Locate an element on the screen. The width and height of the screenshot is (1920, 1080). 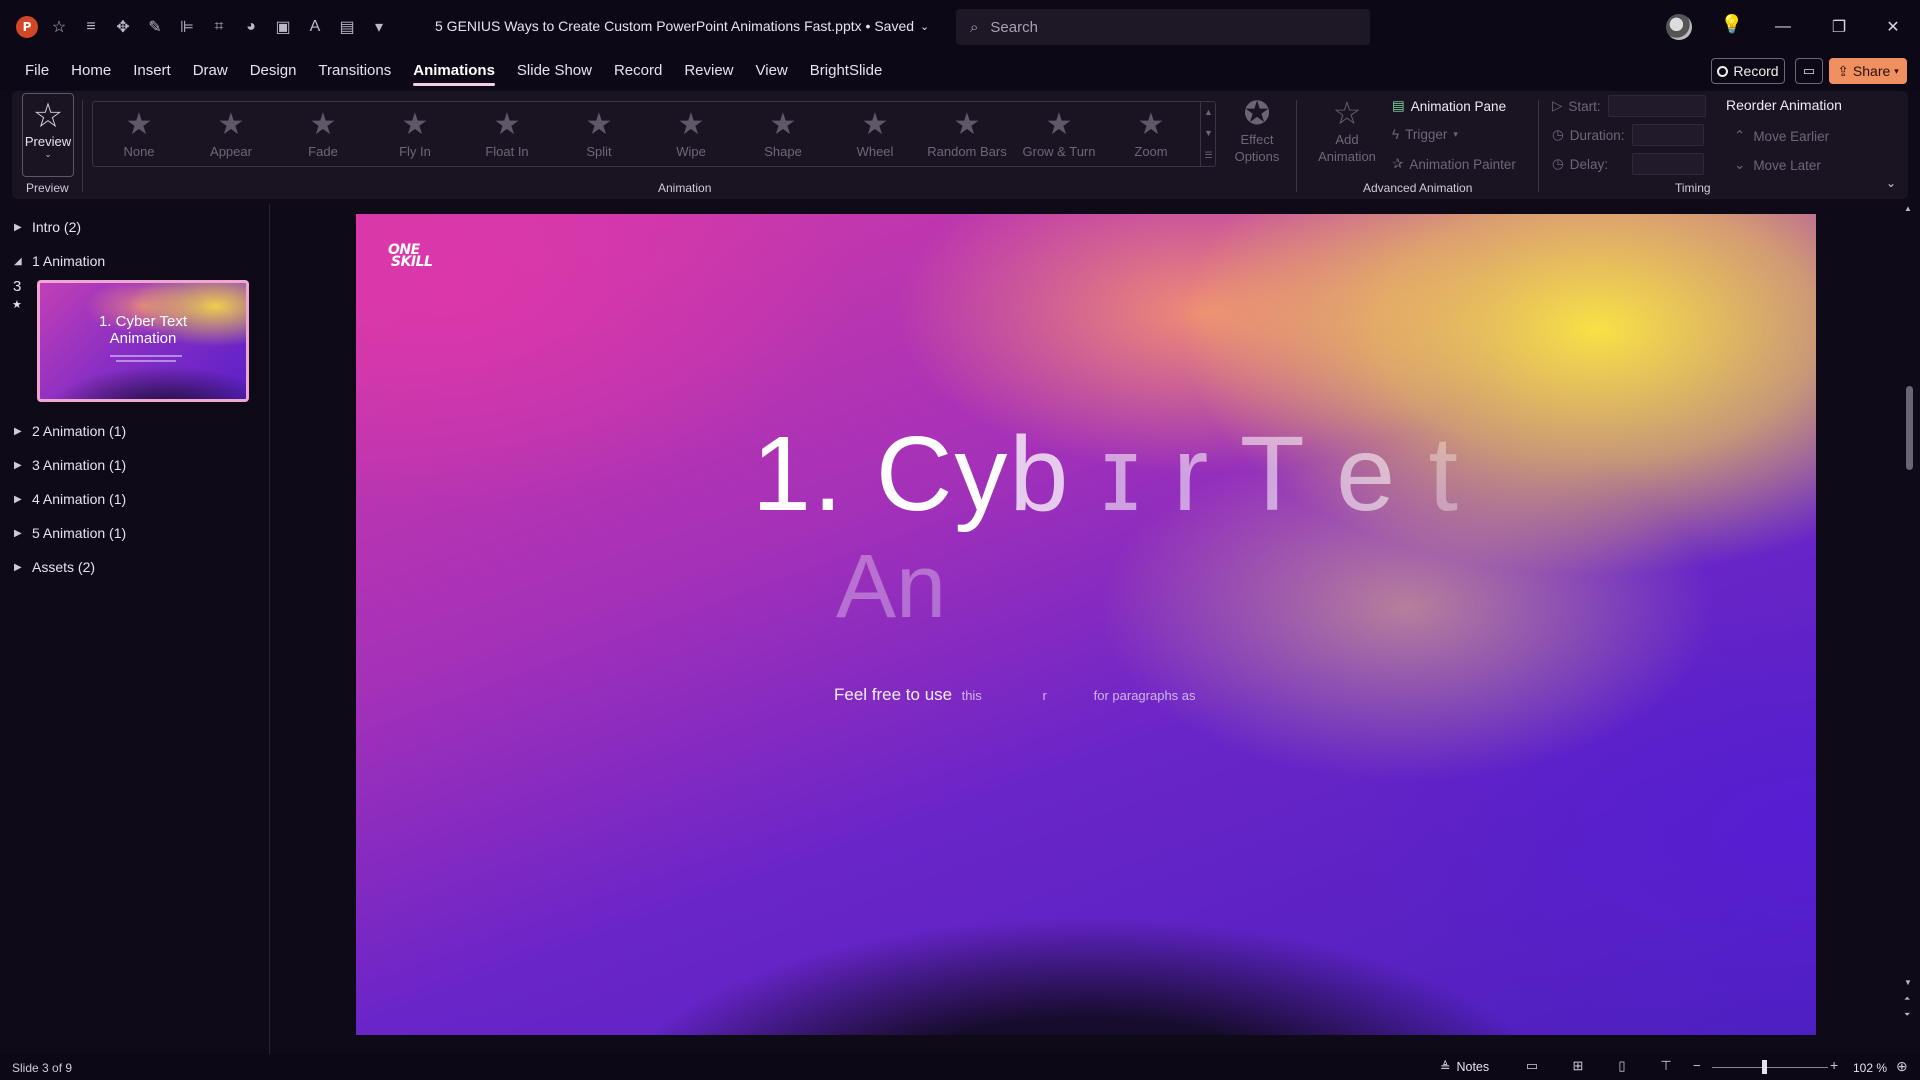
section-assets-2-: ▶ Assets (2) is located at coordinates (54, 567).